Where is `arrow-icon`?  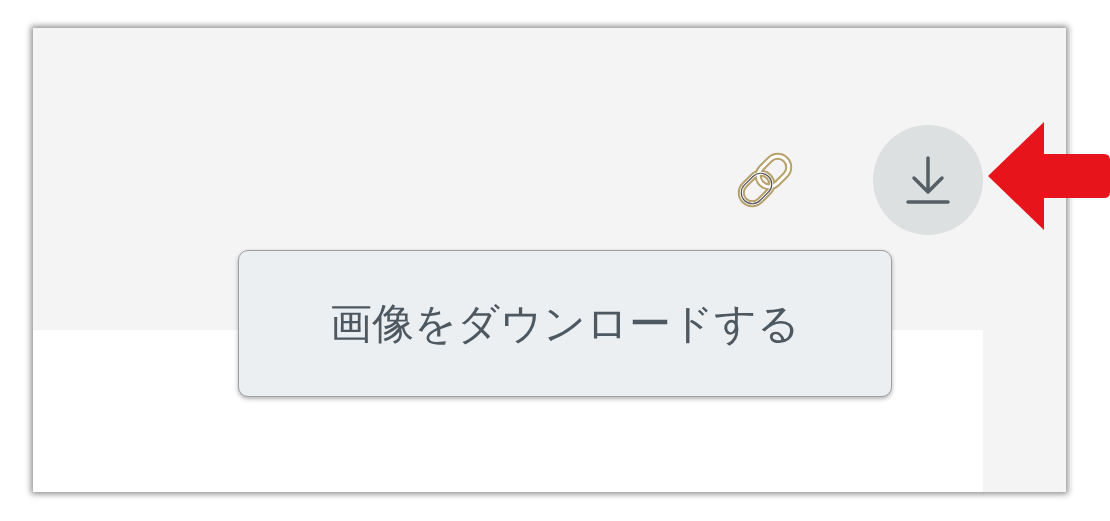 arrow-icon is located at coordinates (1049, 176).